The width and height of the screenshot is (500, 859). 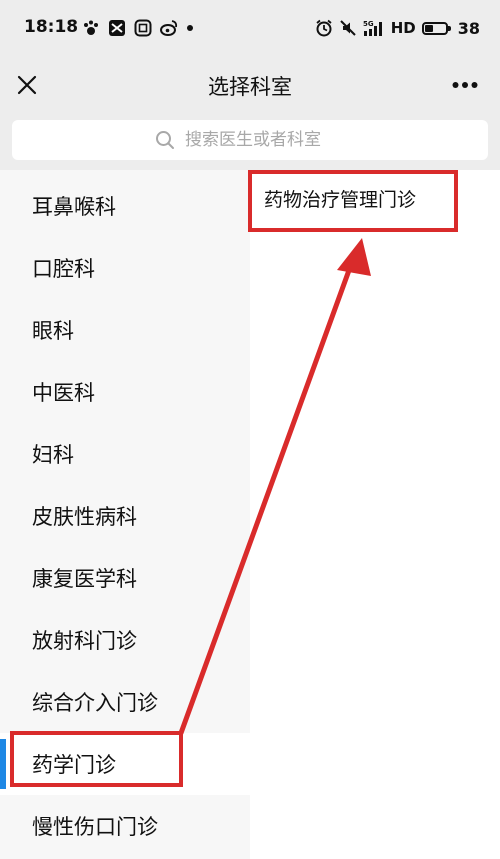 What do you see at coordinates (125, 454) in the screenshot?
I see `department-item: 妇科` at bounding box center [125, 454].